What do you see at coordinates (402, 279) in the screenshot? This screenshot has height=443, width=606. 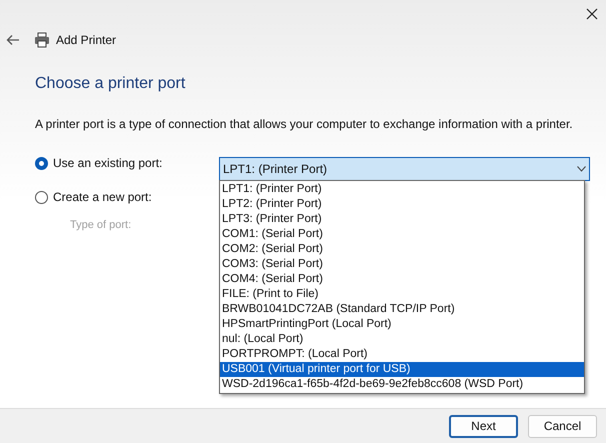 I see `port-option: COM4: (Serial Port)` at bounding box center [402, 279].